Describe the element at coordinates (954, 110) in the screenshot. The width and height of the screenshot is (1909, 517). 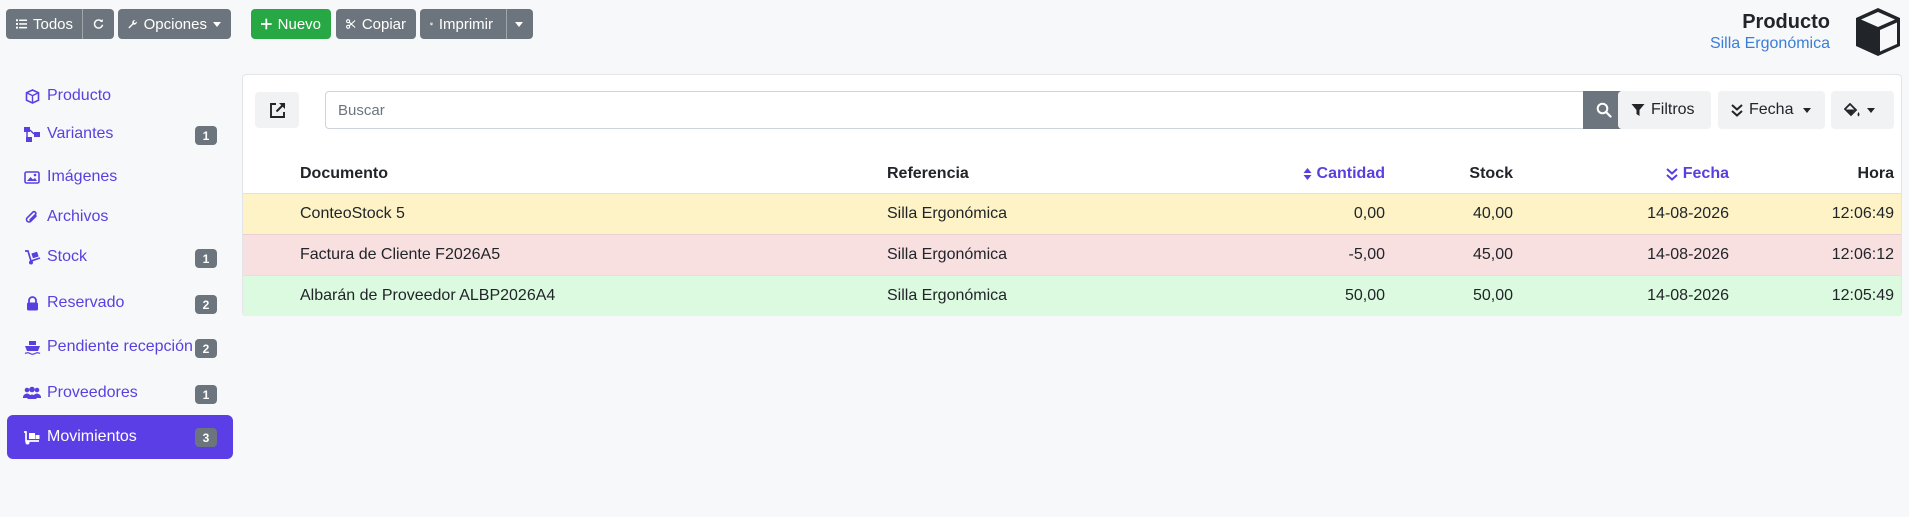
I see `search-input: Buscar` at that location.